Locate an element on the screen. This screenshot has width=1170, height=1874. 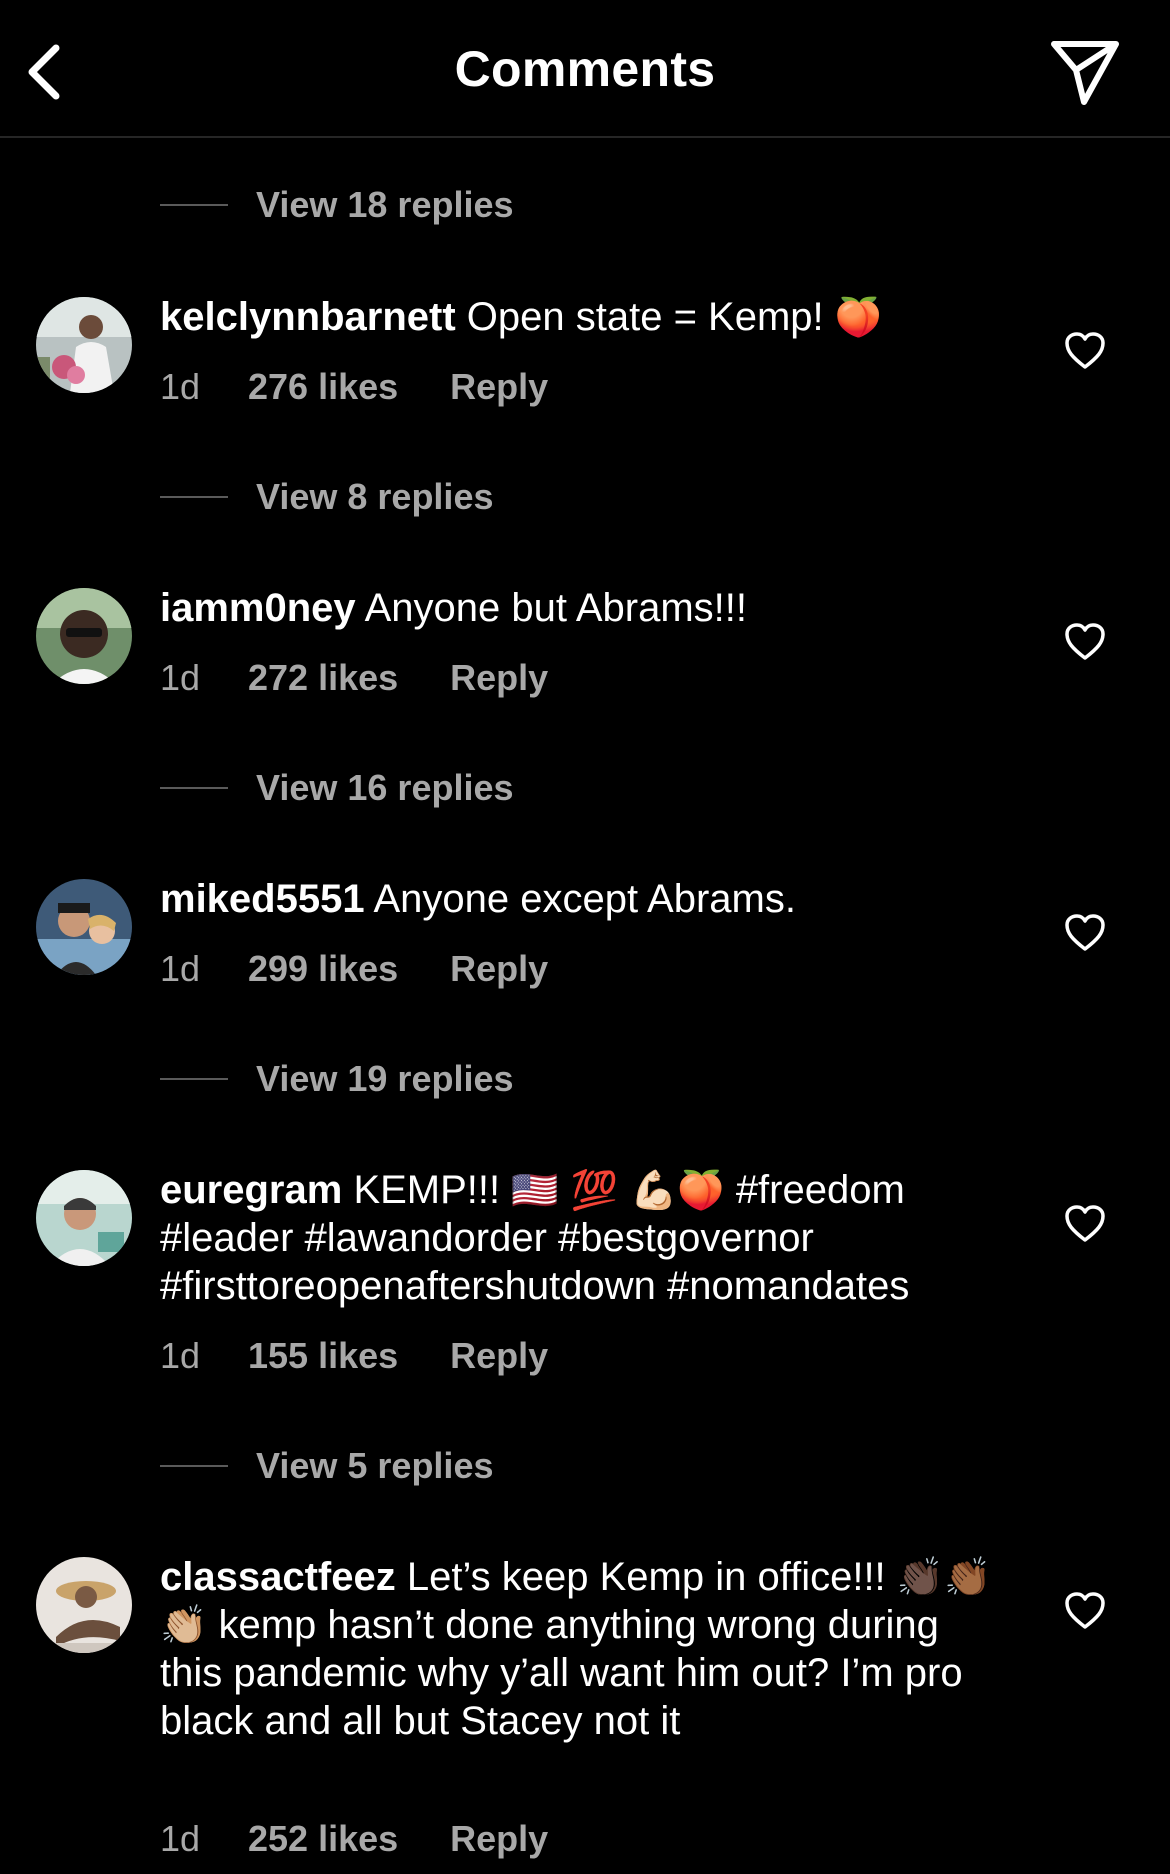
share-button is located at coordinates (1085, 73).